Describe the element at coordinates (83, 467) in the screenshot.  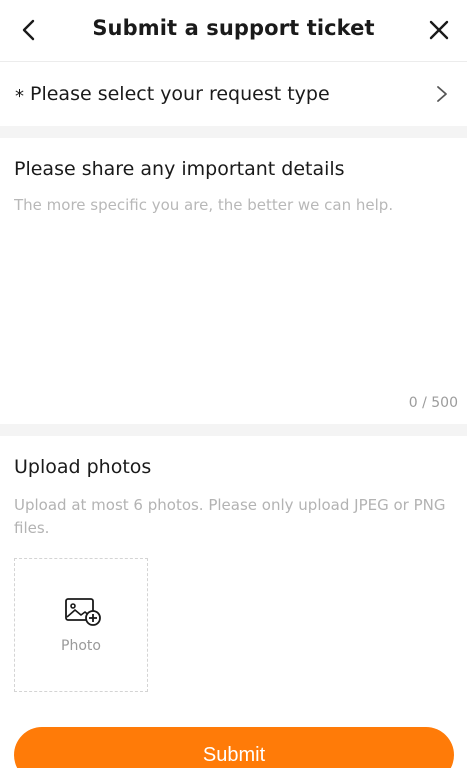
I see `upload-title: Upload photos` at that location.